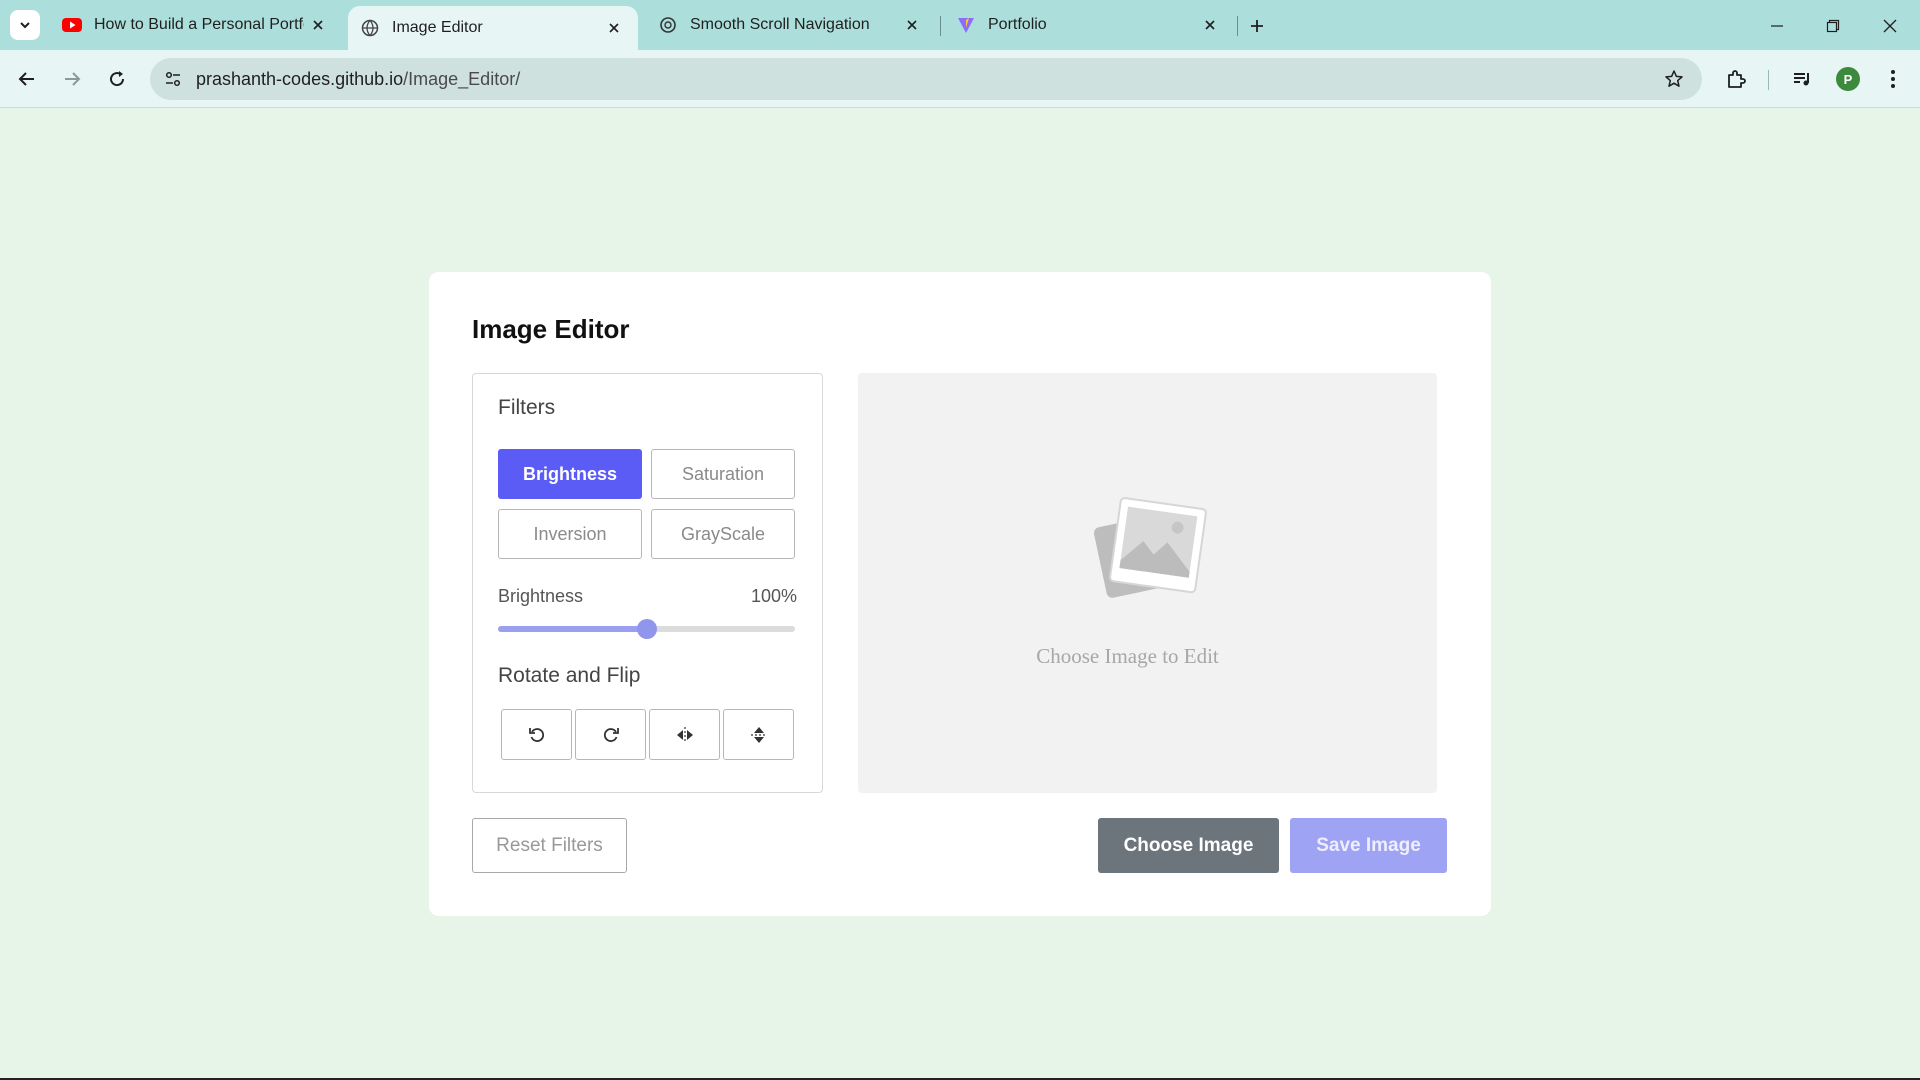 This screenshot has height=1080, width=1920. I want to click on flip-vertical-button, so click(758, 734).